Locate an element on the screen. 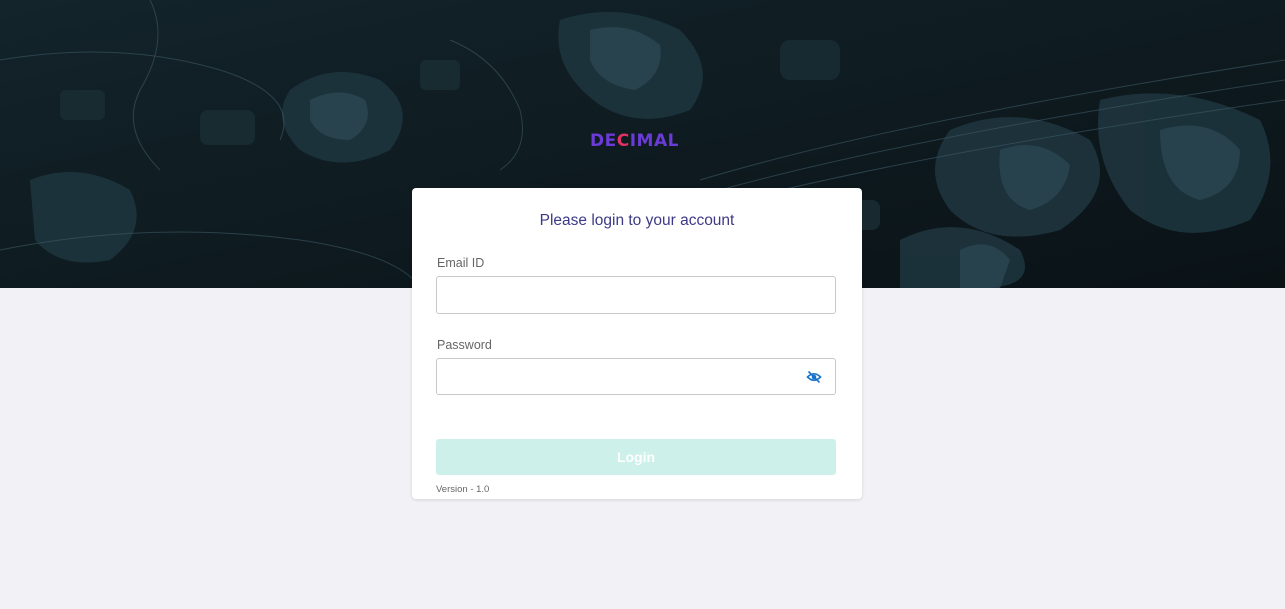 The width and height of the screenshot is (1285, 609). login-title: Please login to your account is located at coordinates (637, 220).